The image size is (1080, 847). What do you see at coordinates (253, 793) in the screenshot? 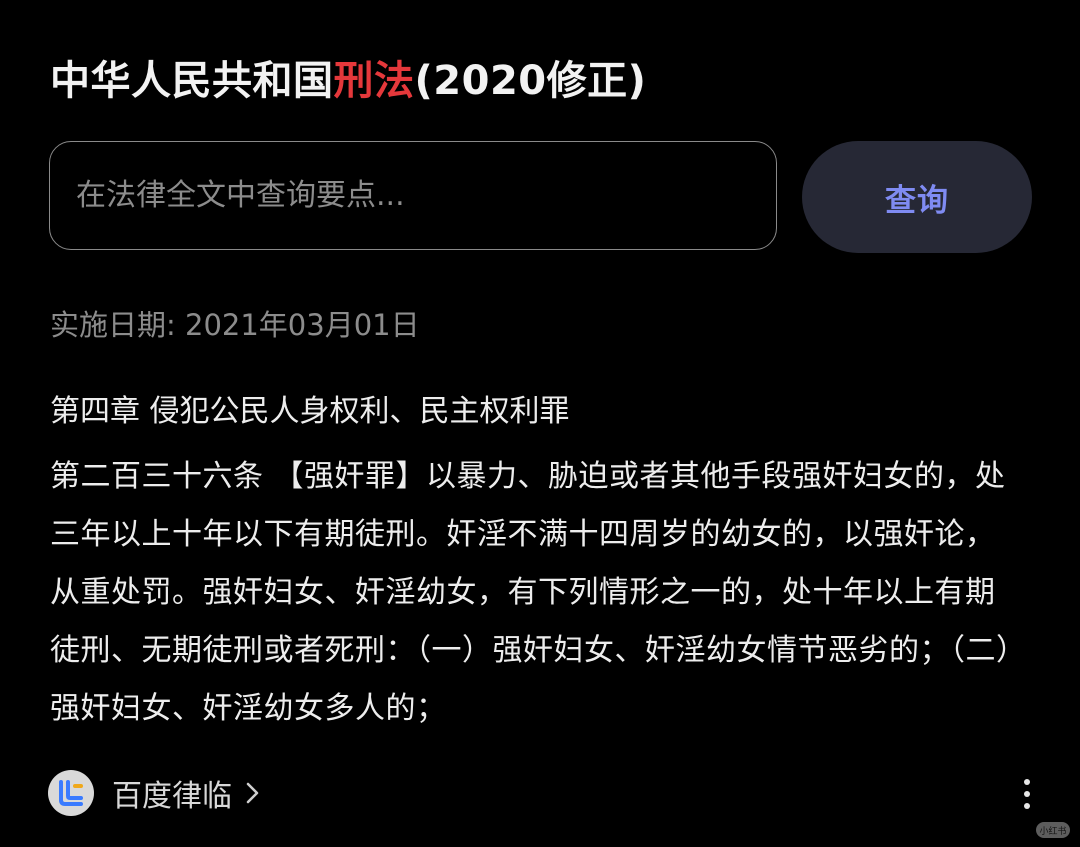
I see `chevron-right-icon` at bounding box center [253, 793].